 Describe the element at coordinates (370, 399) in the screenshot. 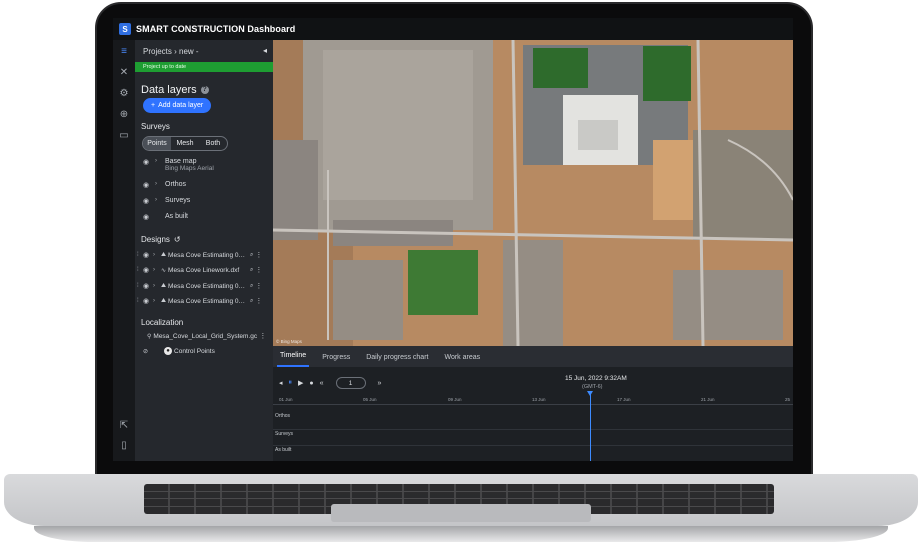

I see `axis-tick: 05 Jun` at that location.